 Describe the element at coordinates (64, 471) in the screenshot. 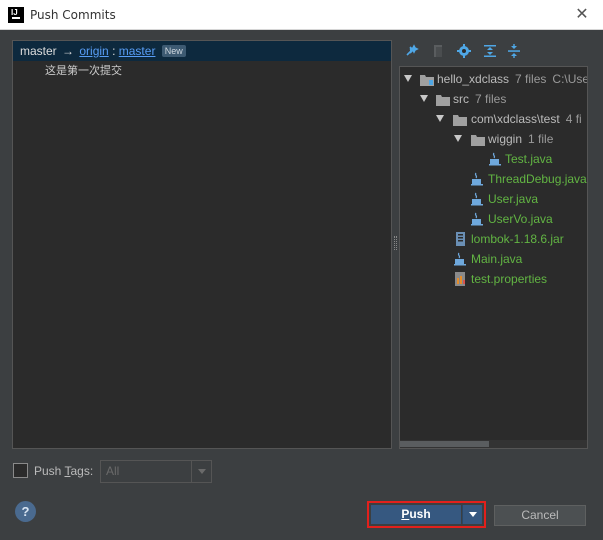

I see `push-tags-label: Push Tags:` at that location.